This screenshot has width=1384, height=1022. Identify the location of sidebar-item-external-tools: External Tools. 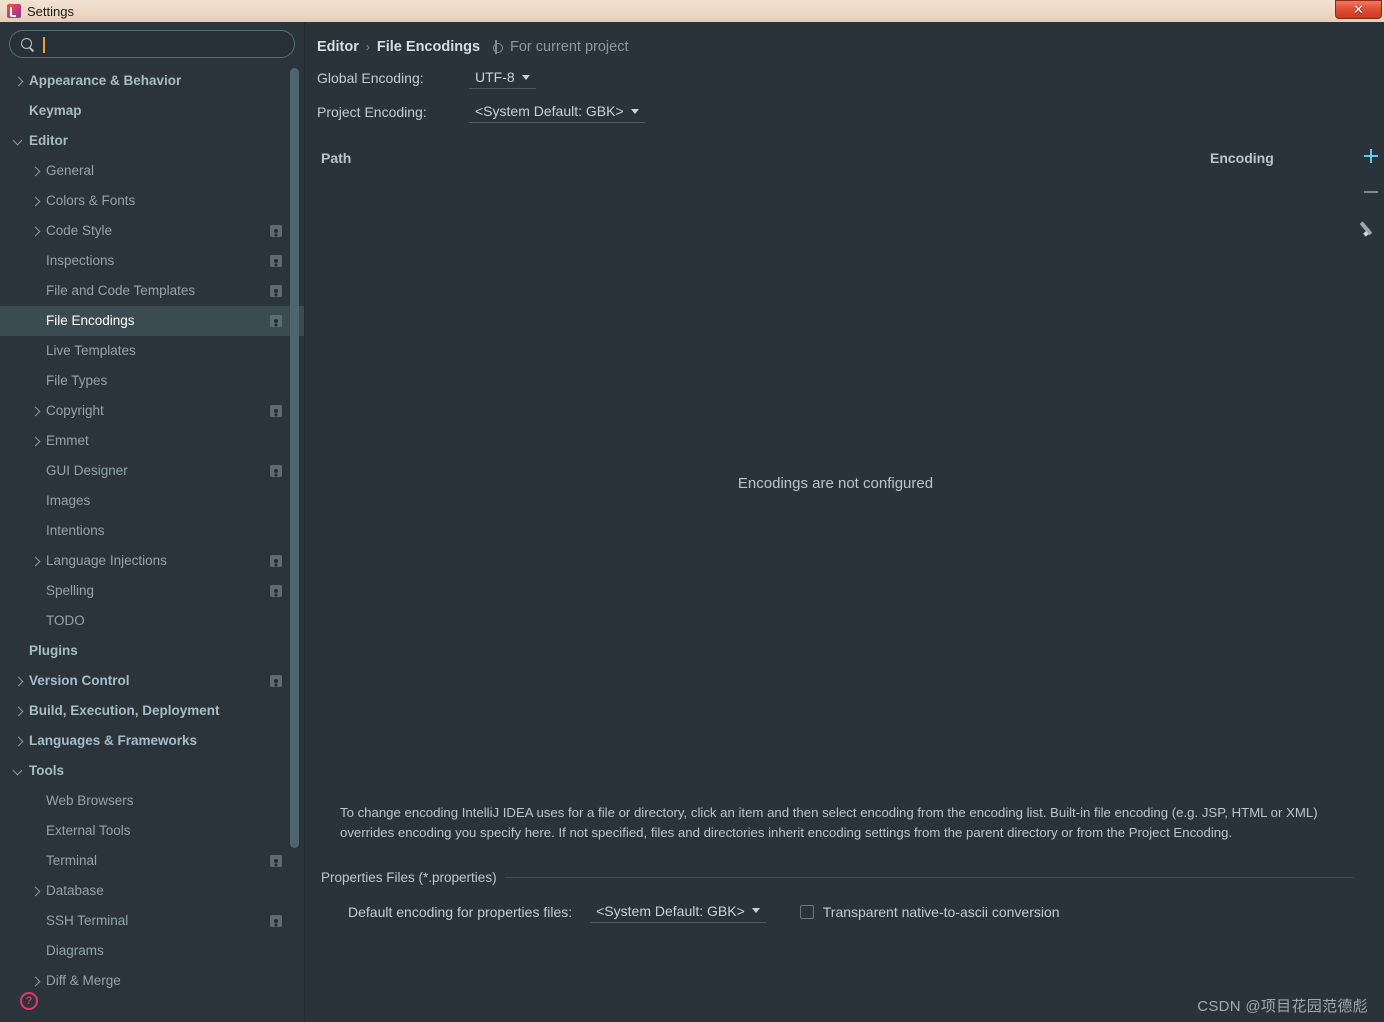
(152, 831).